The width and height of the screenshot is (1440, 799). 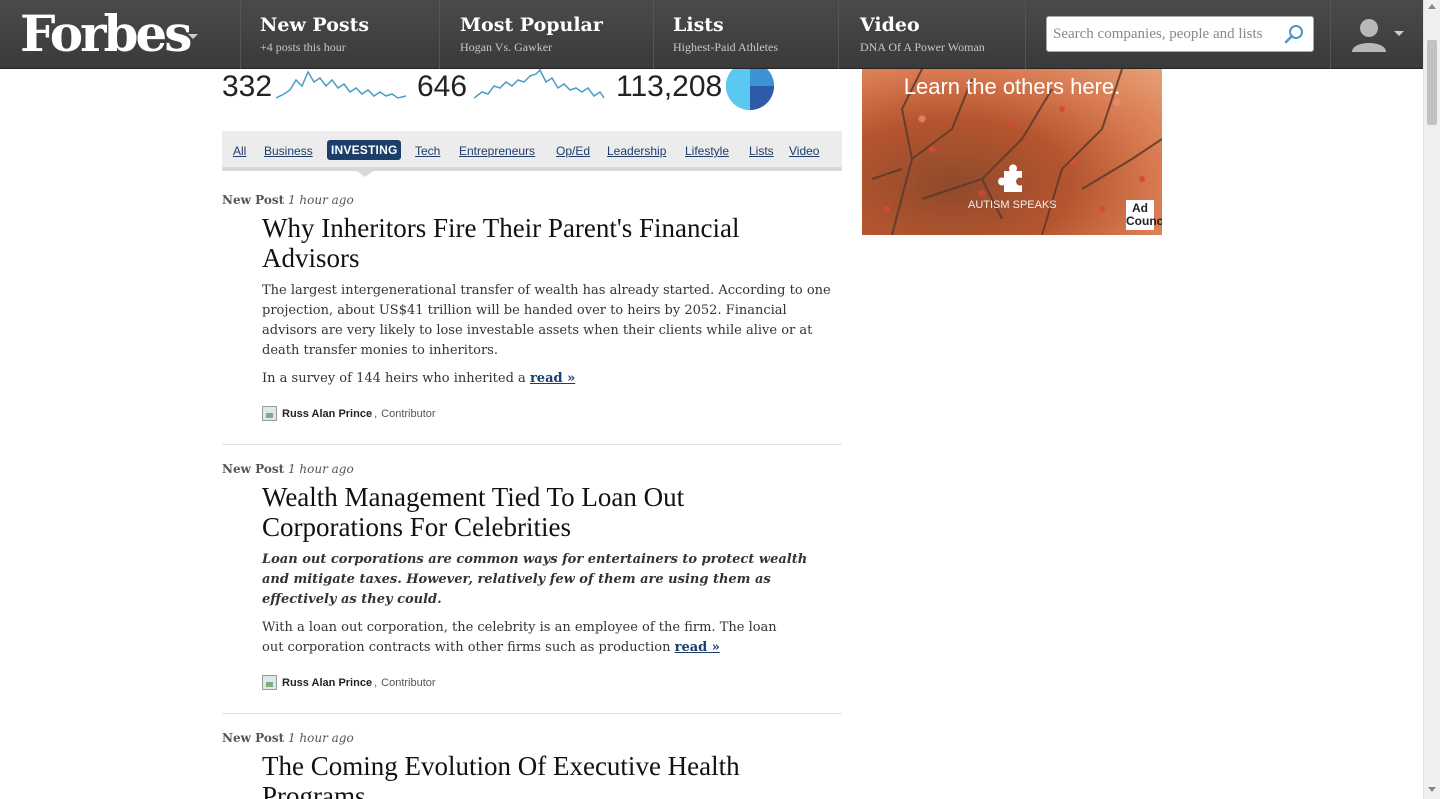 I want to click on nav-video-subtitle: DNA Of A Power Woman, so click(x=922, y=47).